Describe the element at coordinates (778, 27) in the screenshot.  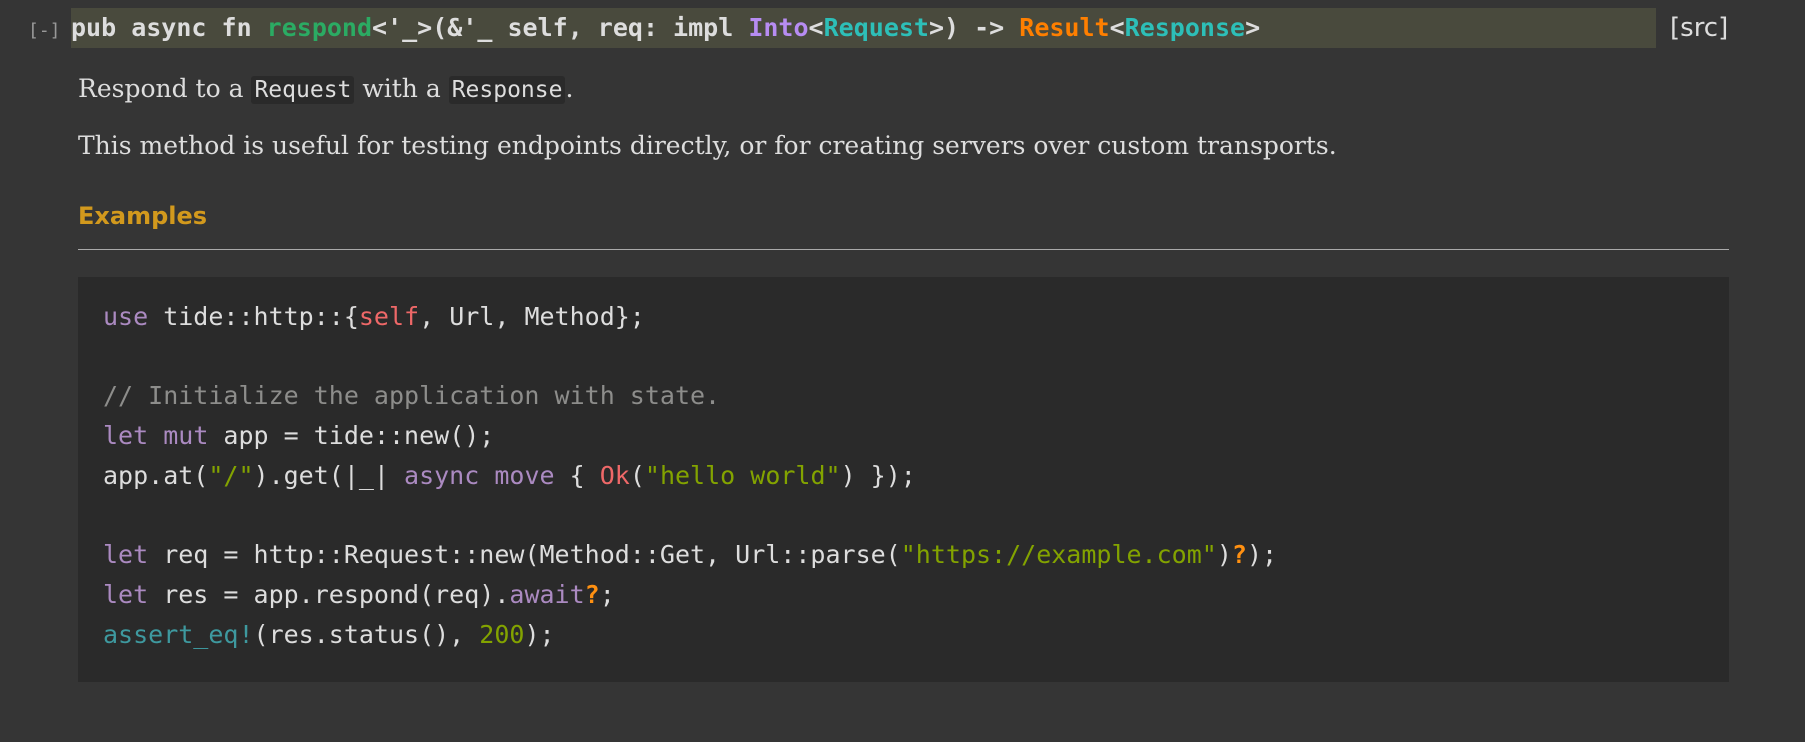
I see `into-trait-link: Into` at that location.